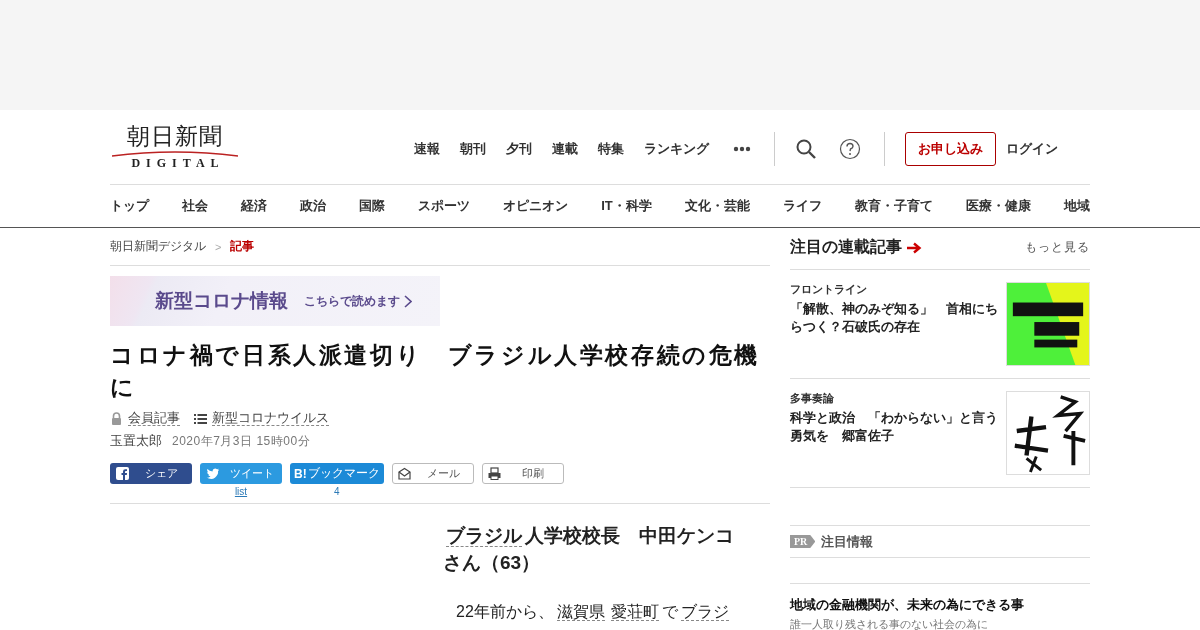  I want to click on headline-link: 「解散、神のみぞ知る」 首相にちらつく？石破氏の存在, so click(894, 318).